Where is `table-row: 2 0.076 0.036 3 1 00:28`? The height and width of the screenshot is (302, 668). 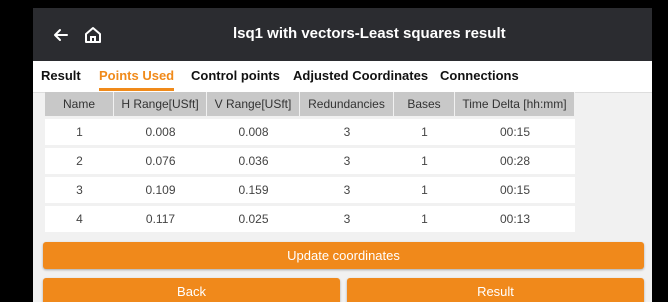 table-row: 2 0.076 0.036 3 1 00:28 is located at coordinates (310, 161).